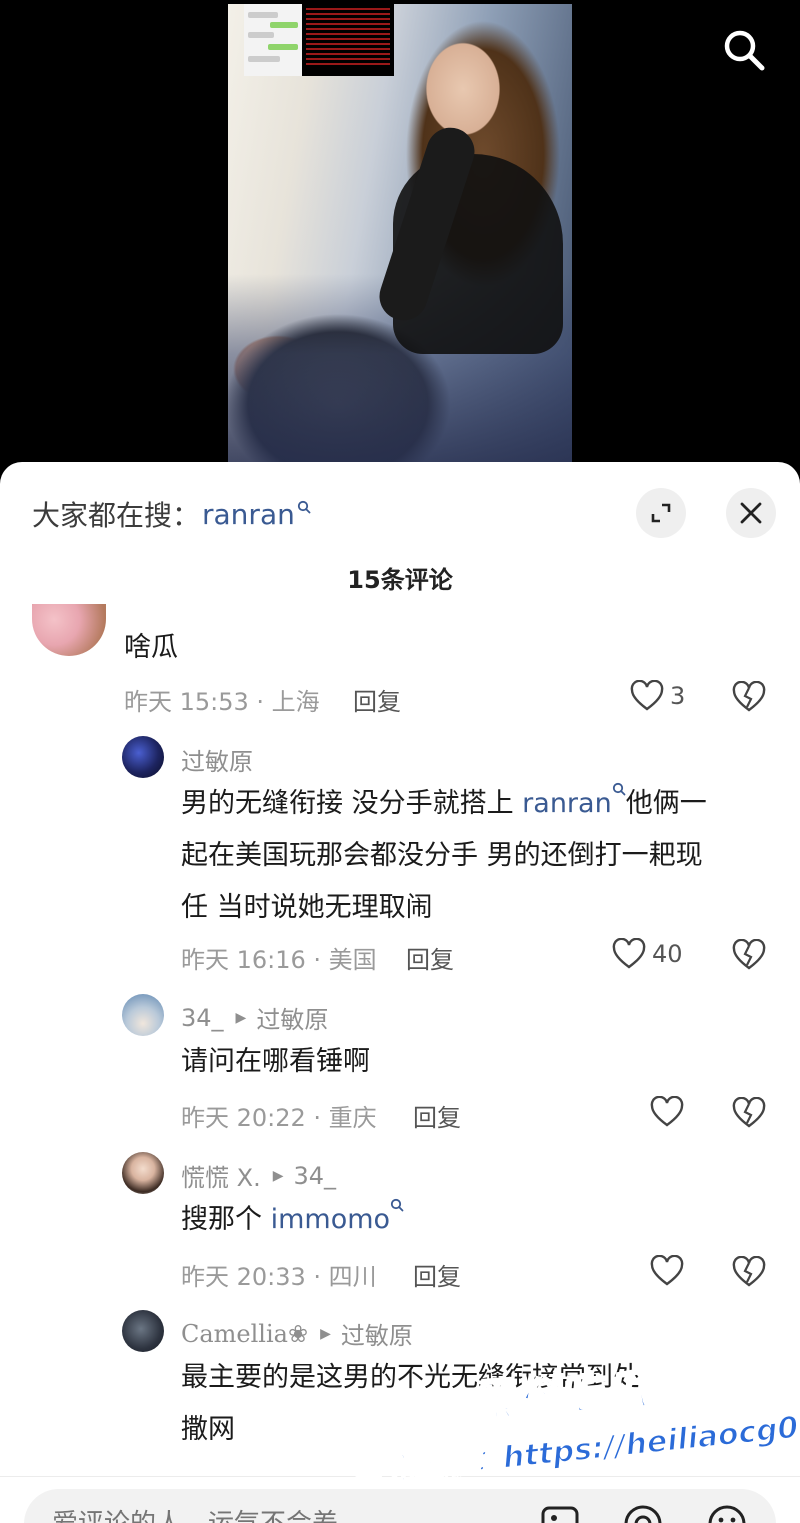  What do you see at coordinates (116, 515) in the screenshot?
I see `trending-prefix: 大家都在搜：` at bounding box center [116, 515].